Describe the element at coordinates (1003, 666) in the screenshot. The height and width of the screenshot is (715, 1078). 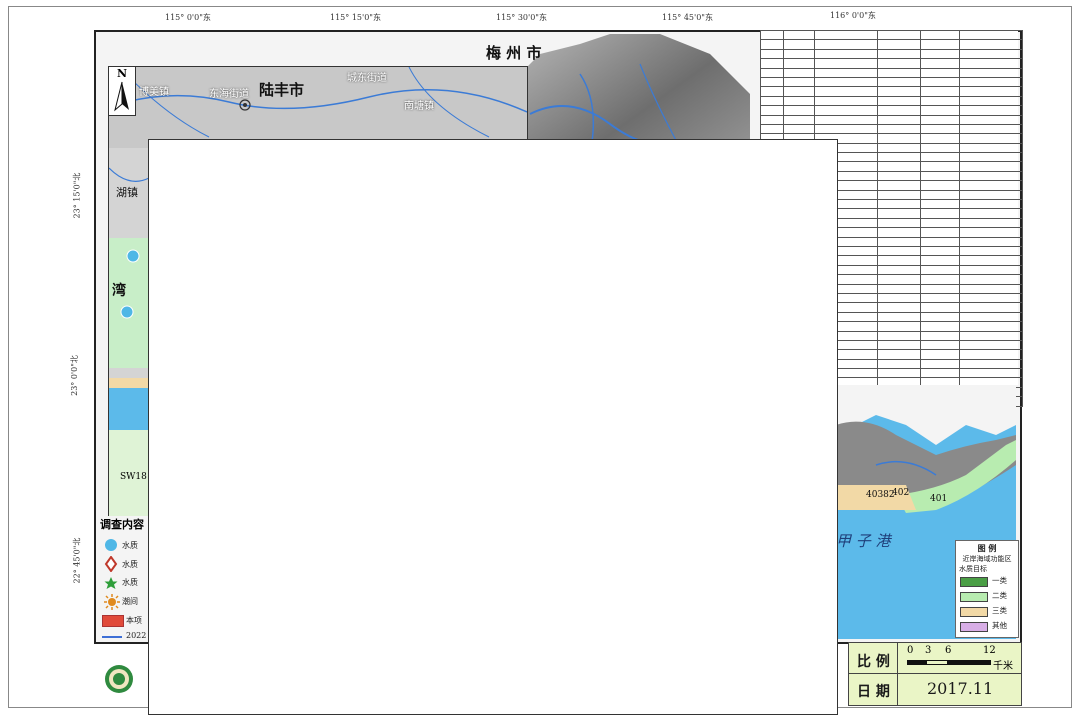
I see `scale-unit: 千米` at that location.